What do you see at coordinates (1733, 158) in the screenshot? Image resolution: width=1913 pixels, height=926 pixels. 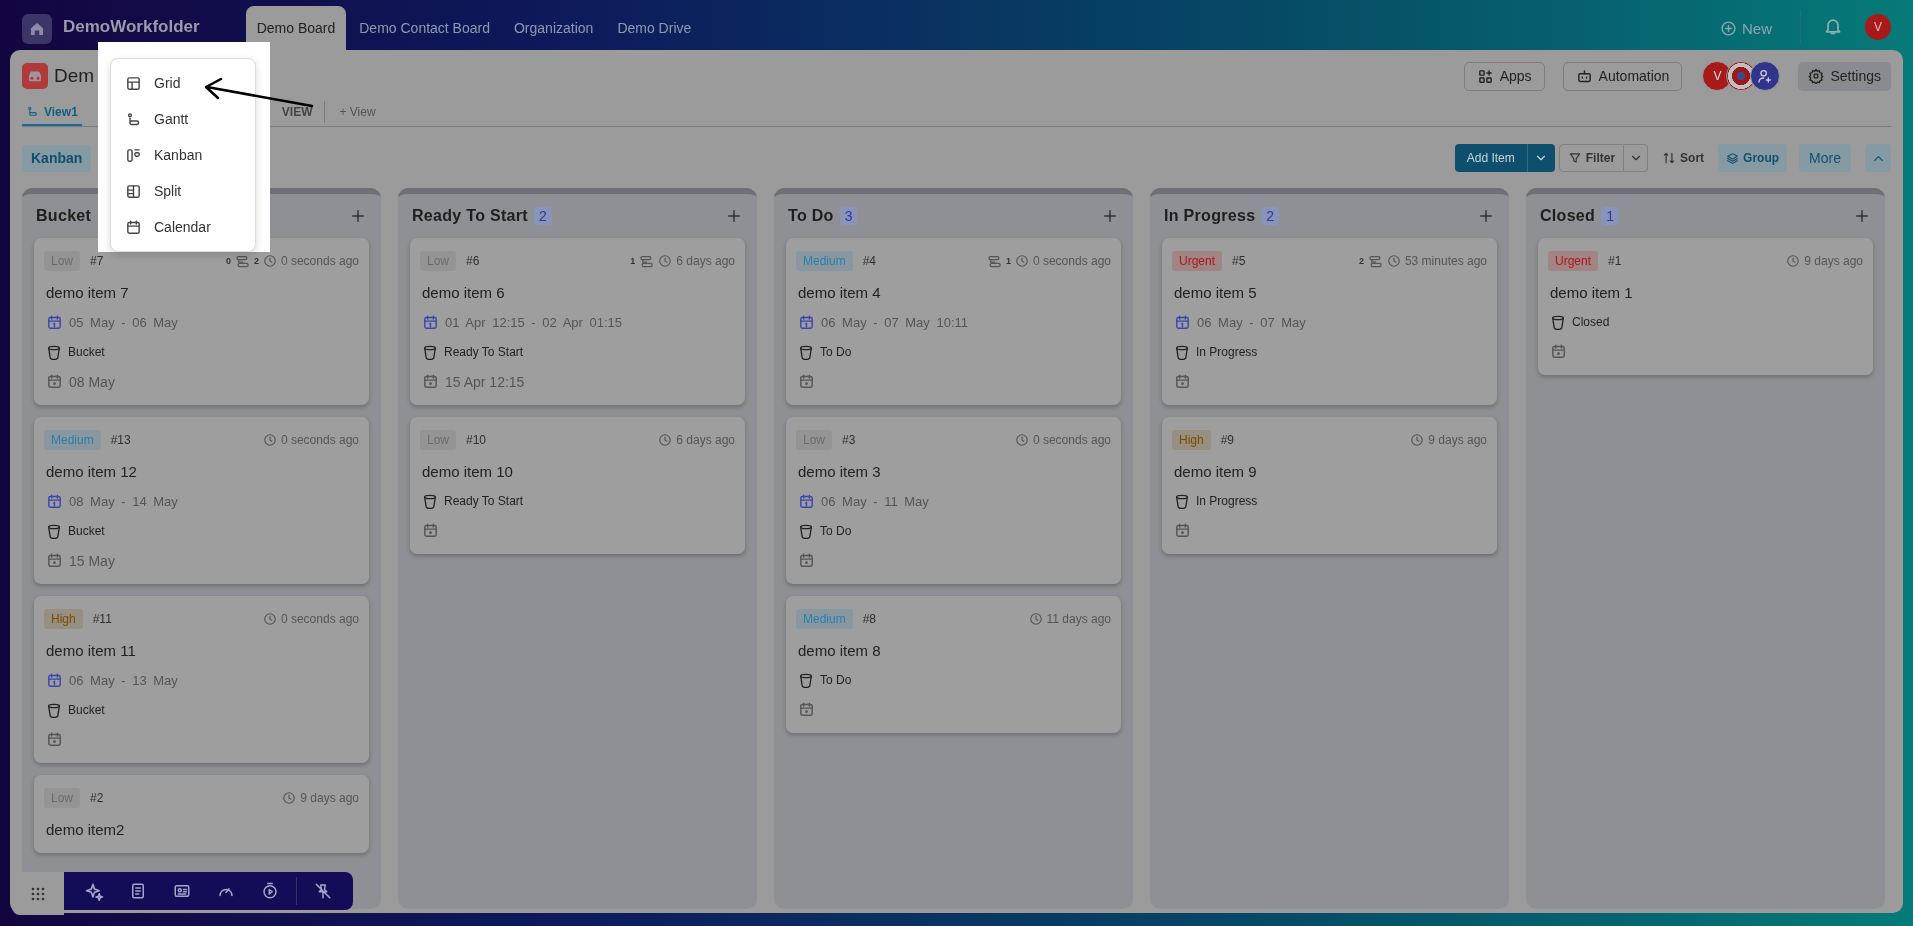 I see `layers-icon` at bounding box center [1733, 158].